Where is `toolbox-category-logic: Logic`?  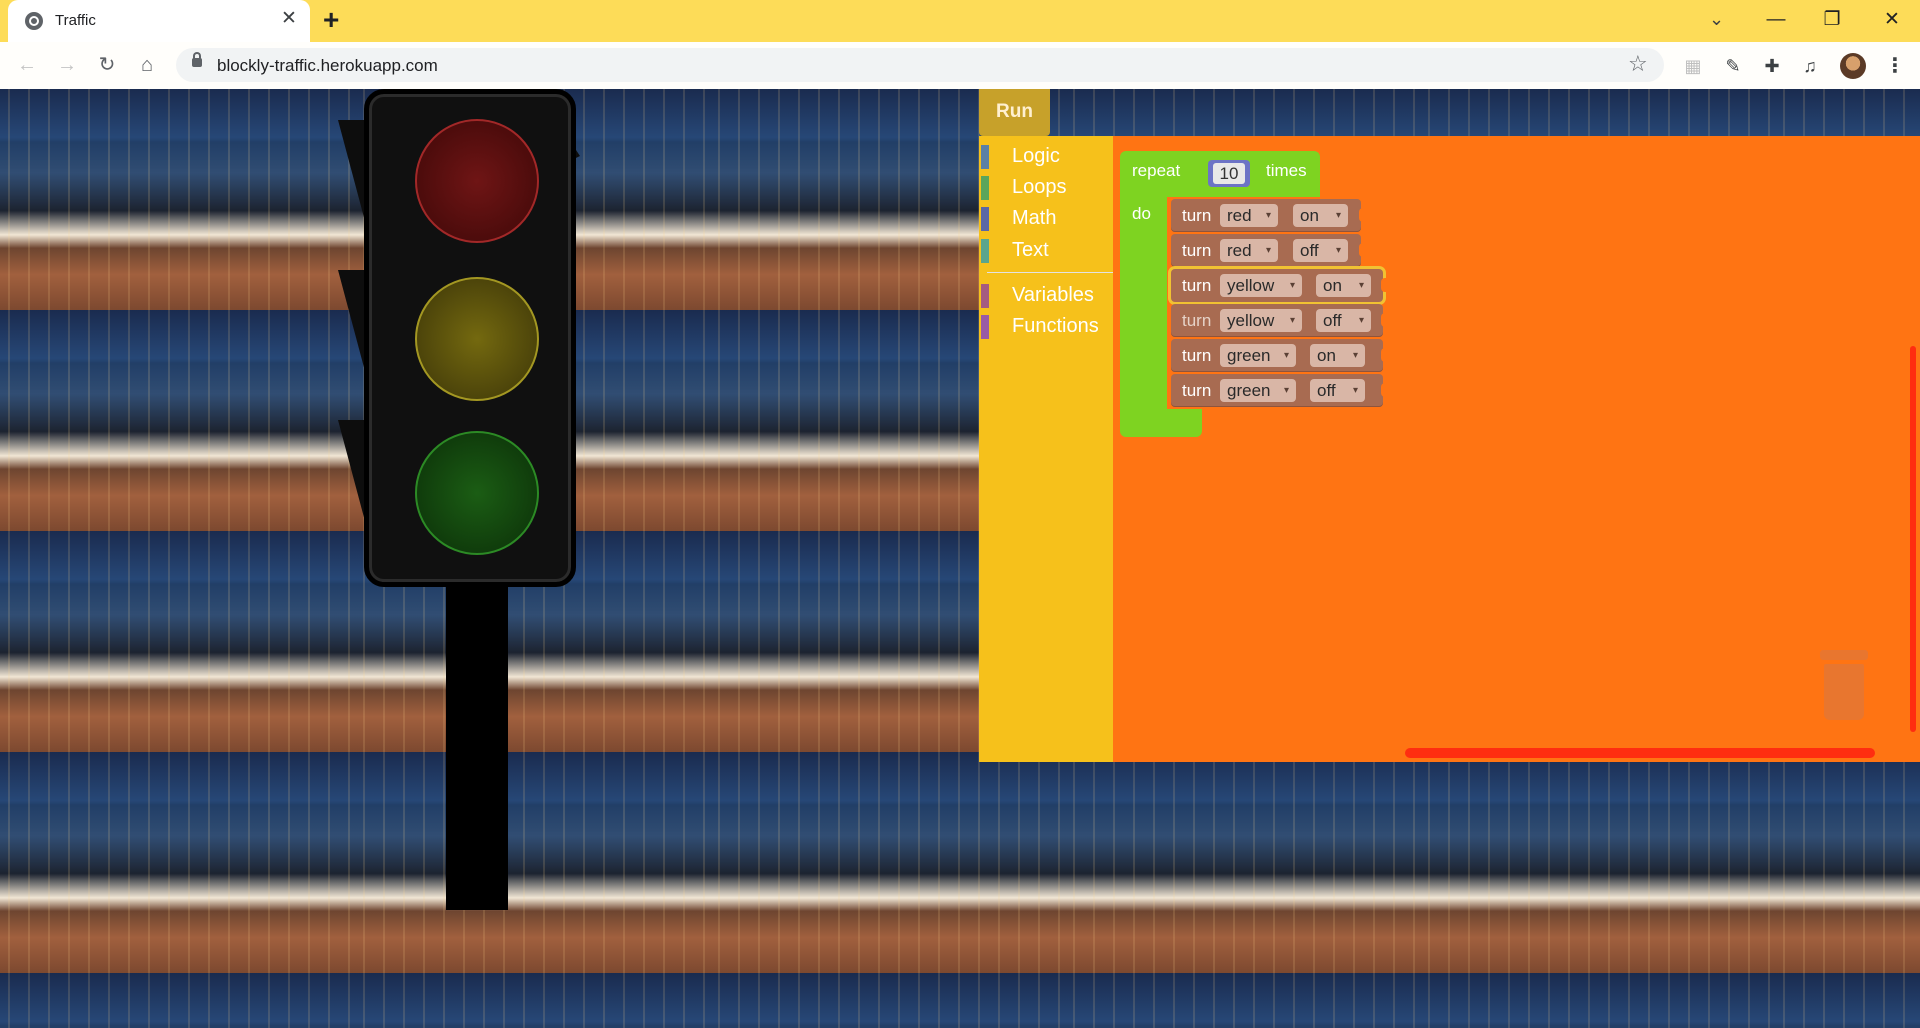
toolbox-category-logic: Logic is located at coordinates (1046, 156).